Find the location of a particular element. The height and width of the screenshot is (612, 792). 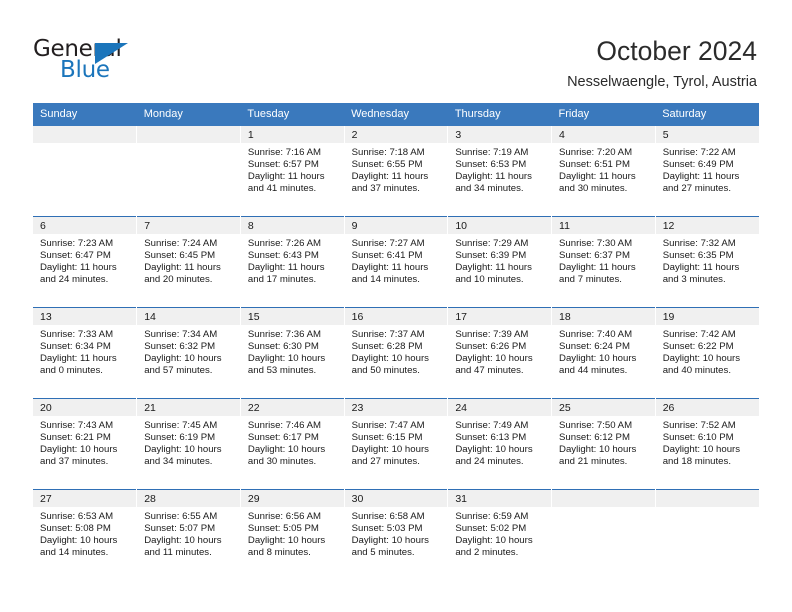

day-number: 23 is located at coordinates (396, 407).